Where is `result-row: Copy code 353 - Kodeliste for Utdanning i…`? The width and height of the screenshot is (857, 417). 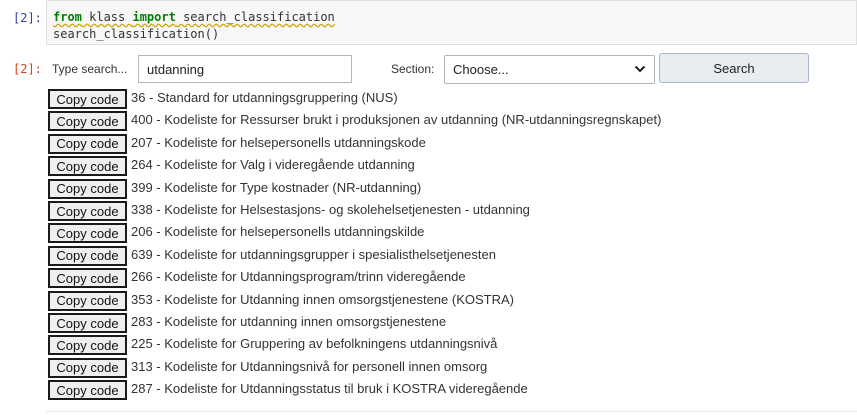 result-row: Copy code 353 - Kodeliste for Utdanning i… is located at coordinates (408, 300).